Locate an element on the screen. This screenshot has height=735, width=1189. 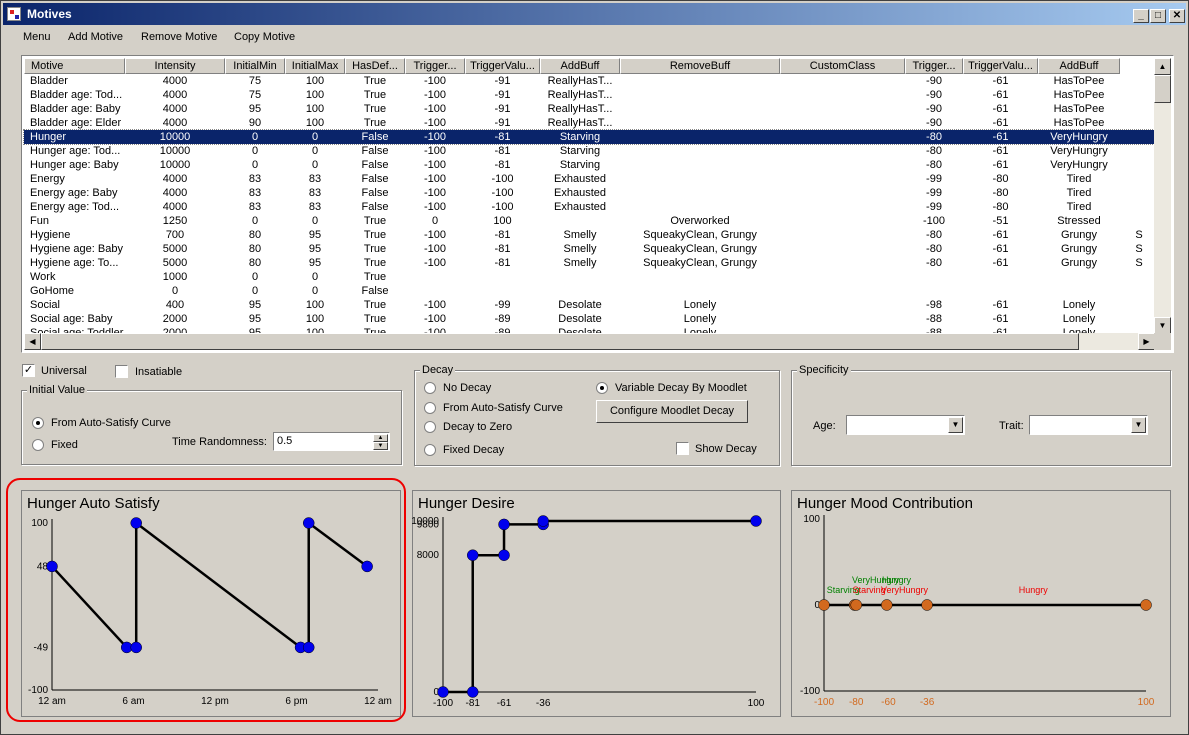
table-cell: 10000 is located at coordinates (175, 151).